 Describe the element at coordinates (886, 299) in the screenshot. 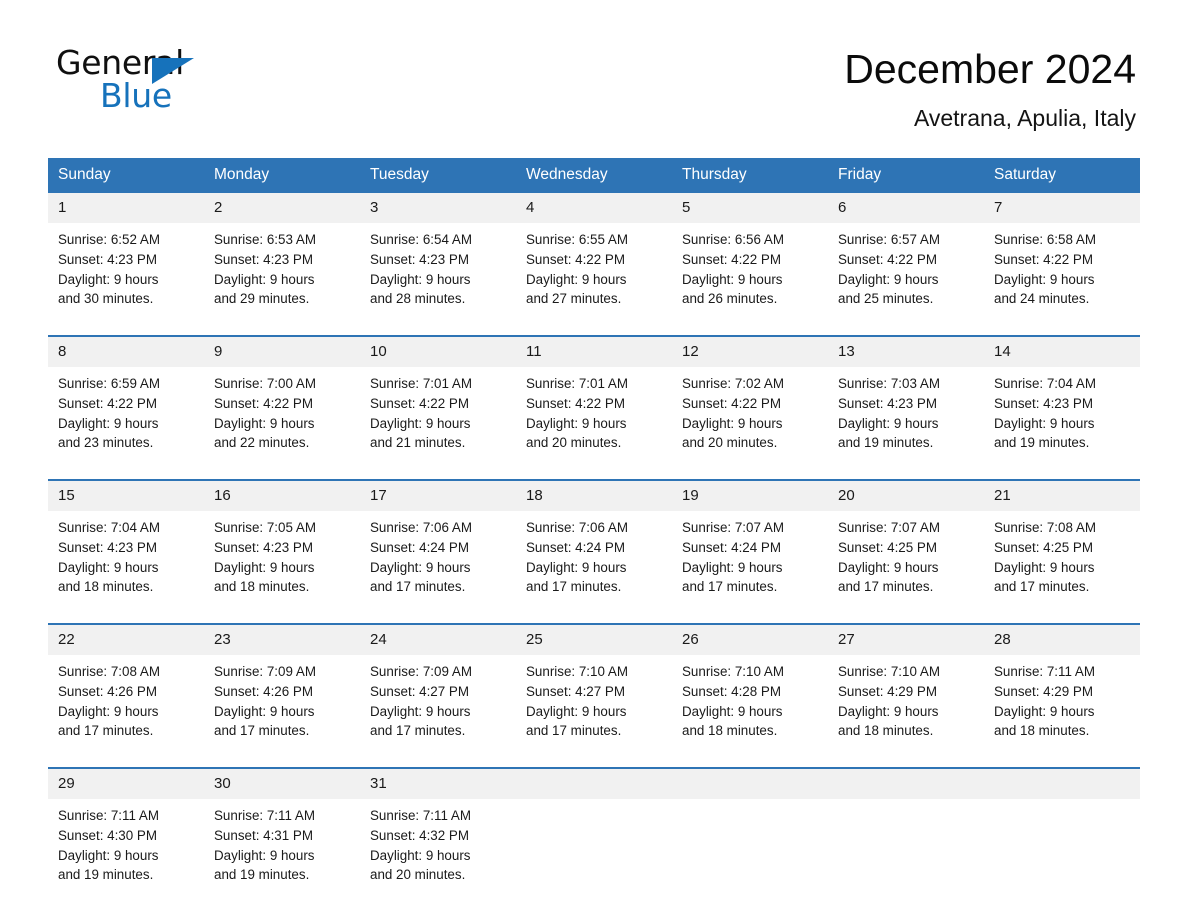

I see `daylight-text-line2: and 25 minutes.` at that location.